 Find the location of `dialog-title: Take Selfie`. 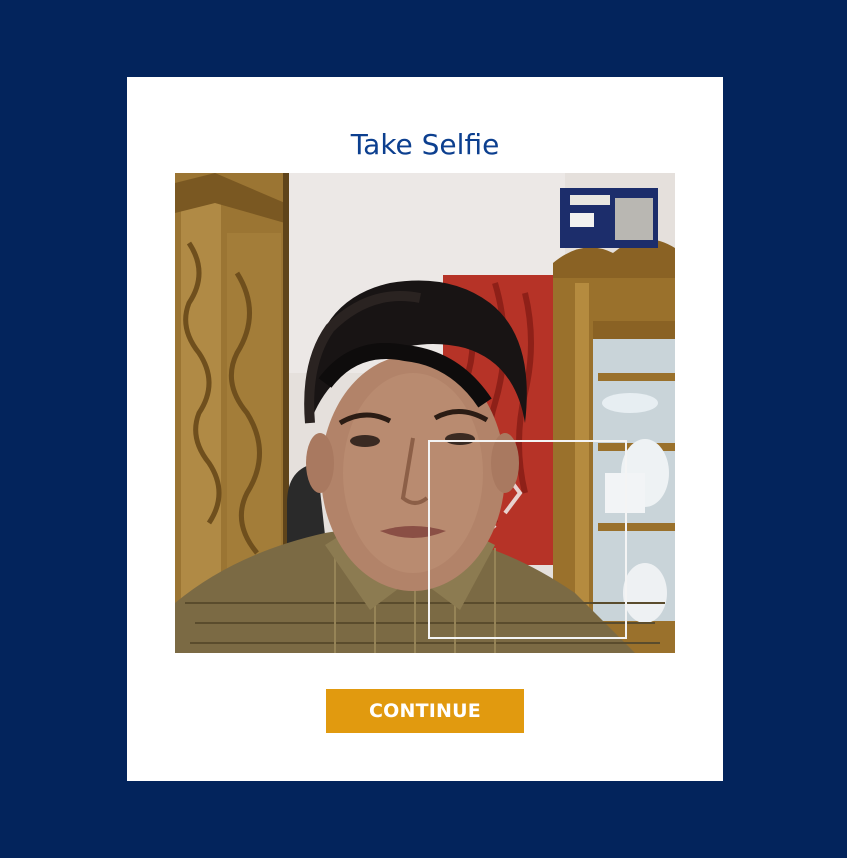

dialog-title: Take Selfie is located at coordinates (425, 144).